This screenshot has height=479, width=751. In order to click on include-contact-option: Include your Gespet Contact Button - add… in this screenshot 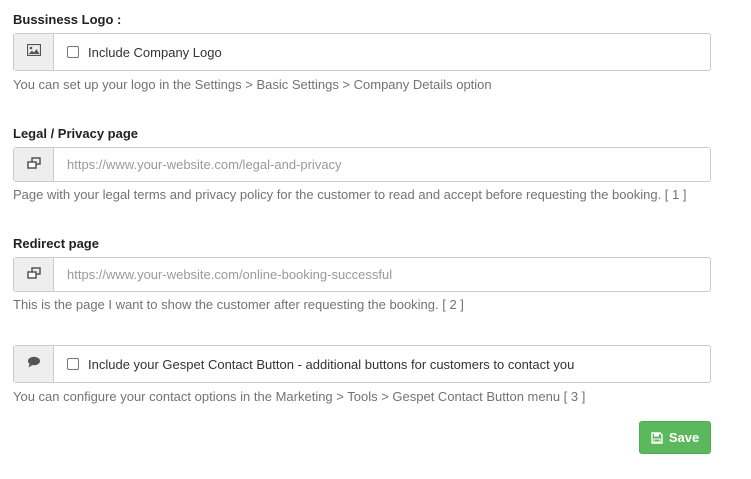, I will do `click(382, 364)`.